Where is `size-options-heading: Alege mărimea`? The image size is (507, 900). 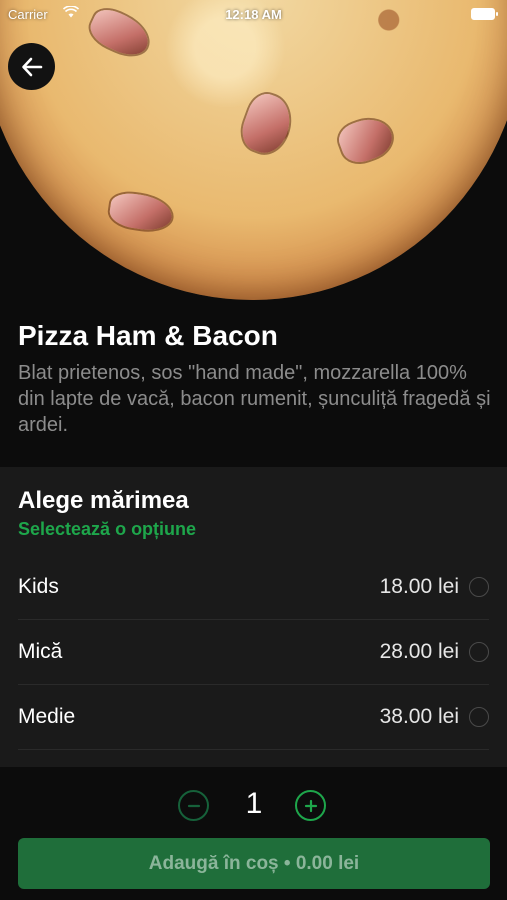
size-options-heading: Alege mărimea is located at coordinates (103, 500).